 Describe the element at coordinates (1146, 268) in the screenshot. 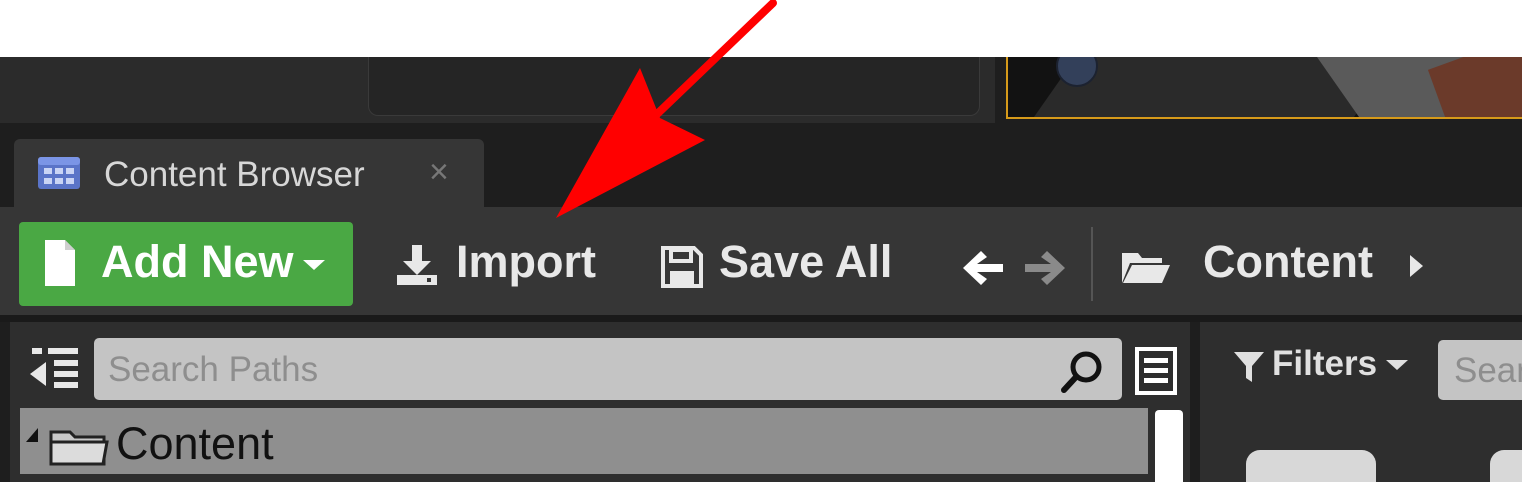

I see `open-folder-icon` at that location.